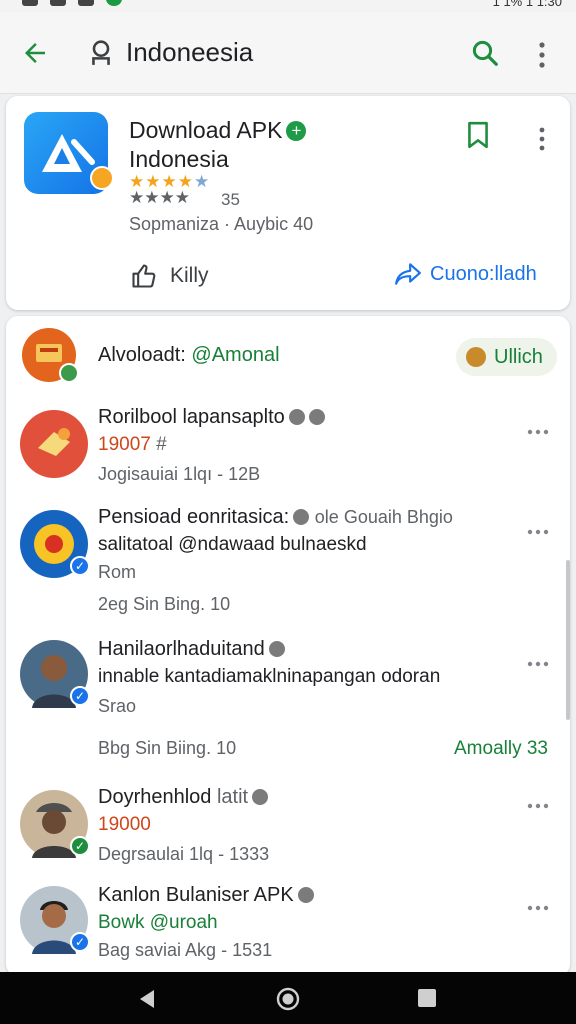 The width and height of the screenshot is (576, 1024). What do you see at coordinates (158, 922) in the screenshot?
I see `post-body: Bowk @uroah` at bounding box center [158, 922].